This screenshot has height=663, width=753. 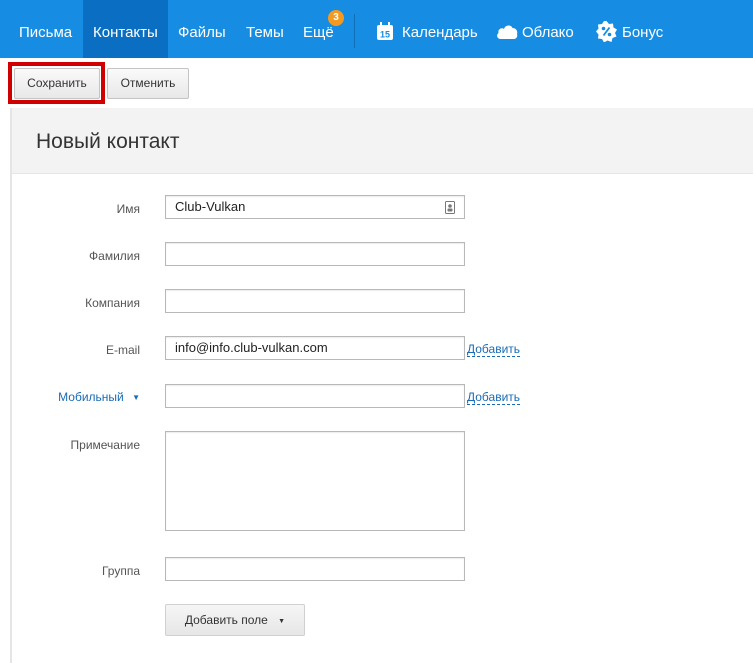 What do you see at coordinates (120, 571) in the screenshot?
I see `group-label: Группа` at bounding box center [120, 571].